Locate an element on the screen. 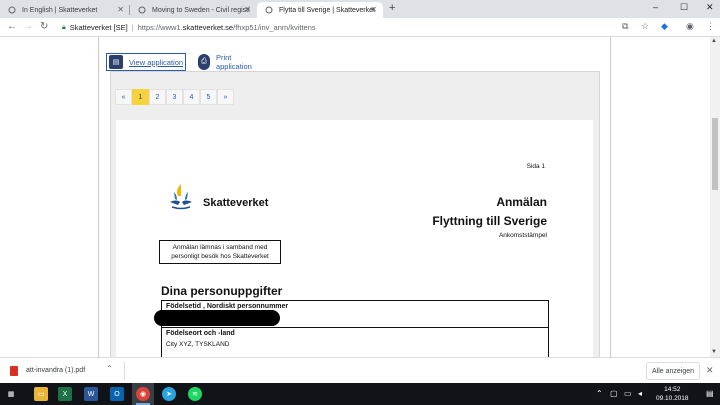 This screenshot has width=720, height=405. tab-moving-to-sweden: Moving to Sweden - Civil registi ✕ is located at coordinates (193, 10).